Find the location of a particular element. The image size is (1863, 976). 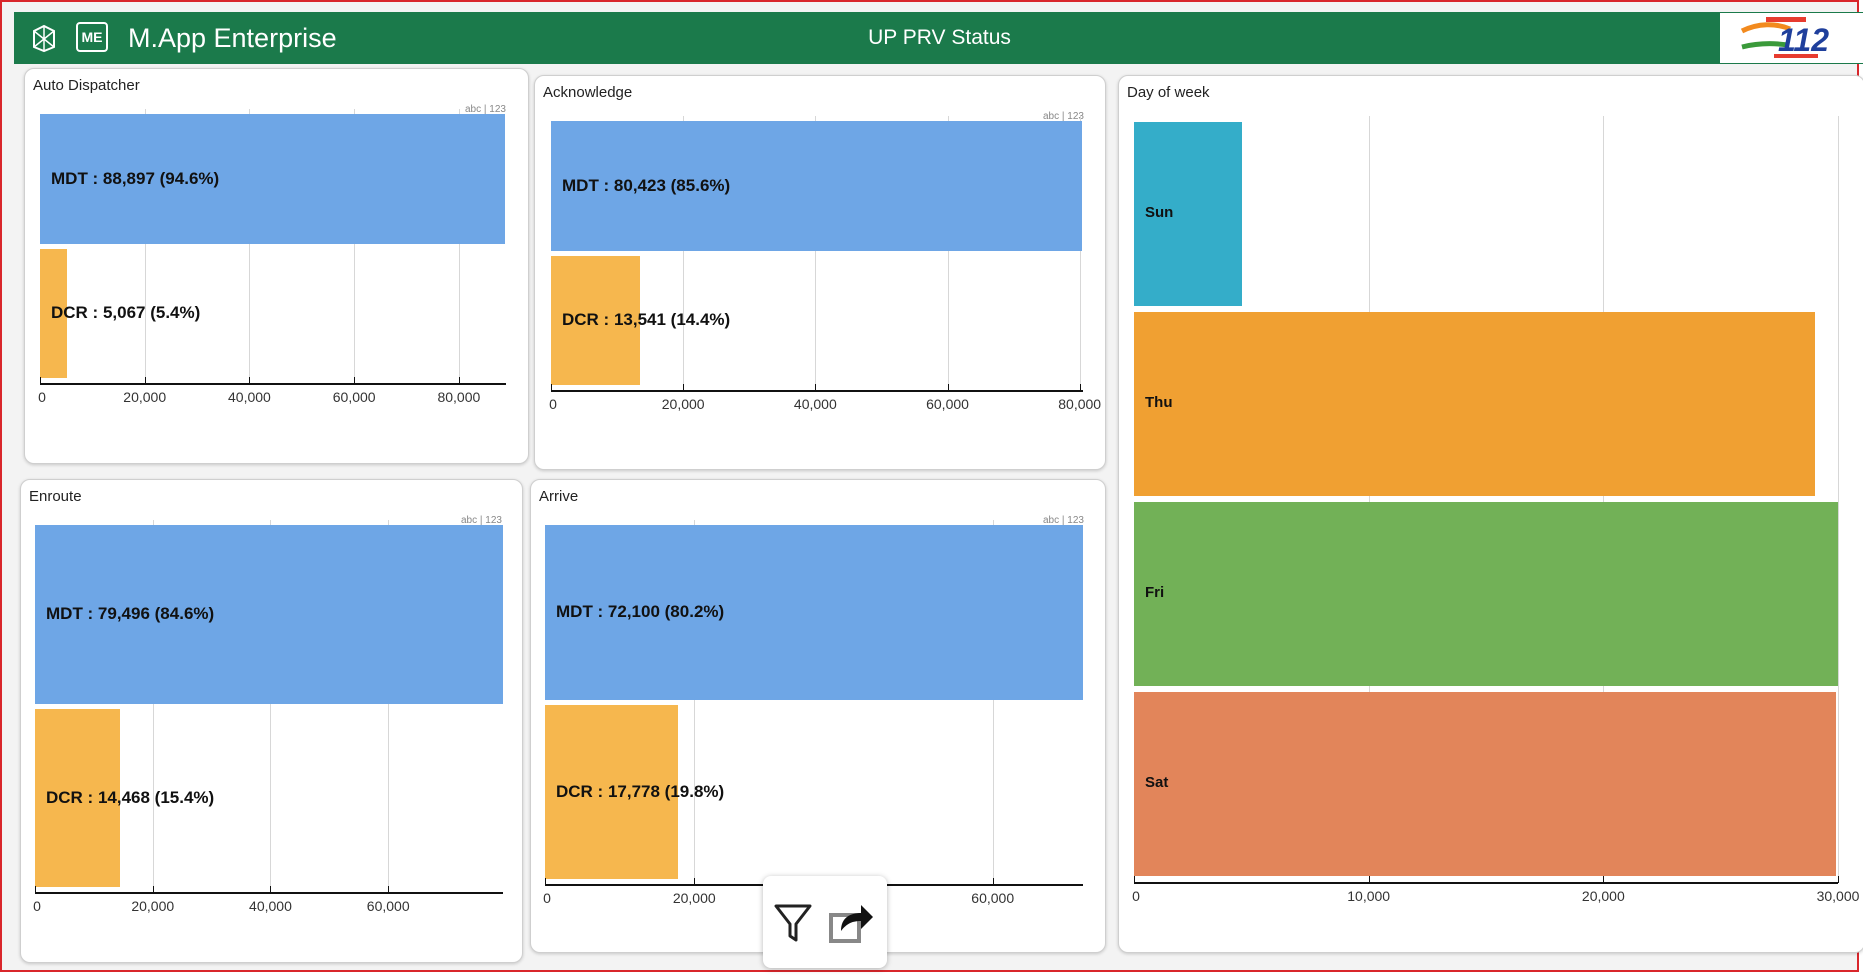

bar-label: DCR : 17,778 (19.8%) is located at coordinates (640, 791).